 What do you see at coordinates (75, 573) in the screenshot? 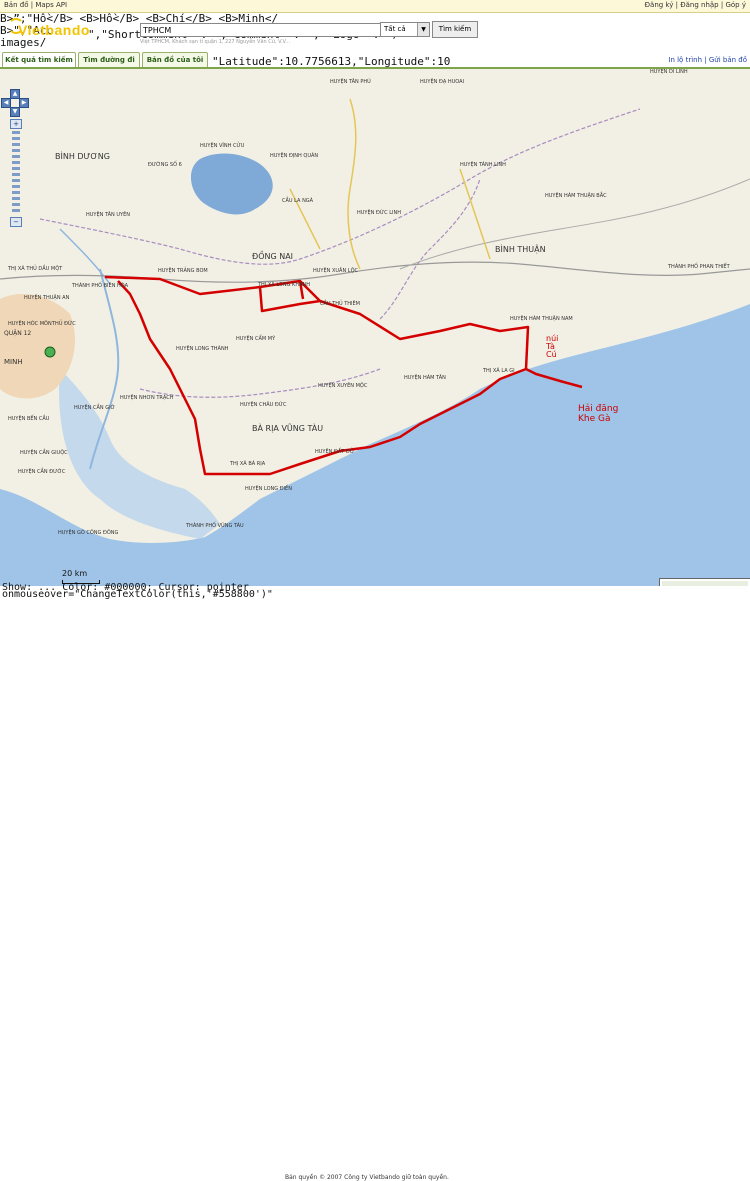
I see `scale-label: 20 km` at bounding box center [75, 573].